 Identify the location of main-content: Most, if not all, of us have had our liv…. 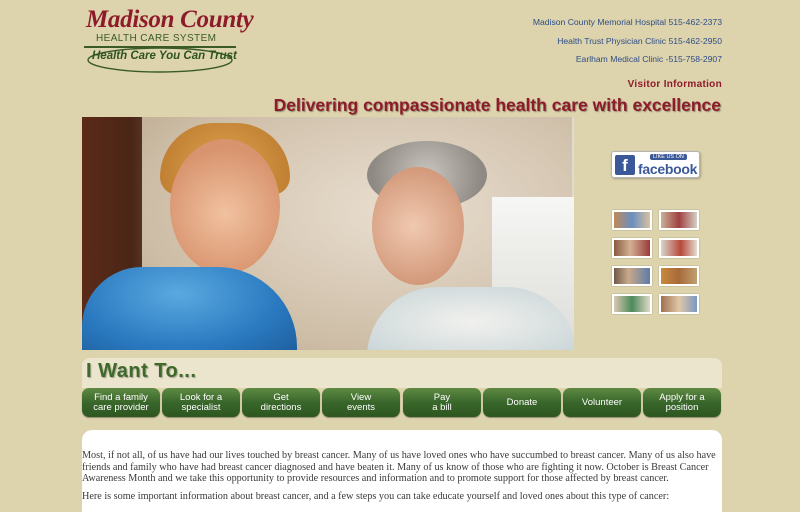
(402, 471).